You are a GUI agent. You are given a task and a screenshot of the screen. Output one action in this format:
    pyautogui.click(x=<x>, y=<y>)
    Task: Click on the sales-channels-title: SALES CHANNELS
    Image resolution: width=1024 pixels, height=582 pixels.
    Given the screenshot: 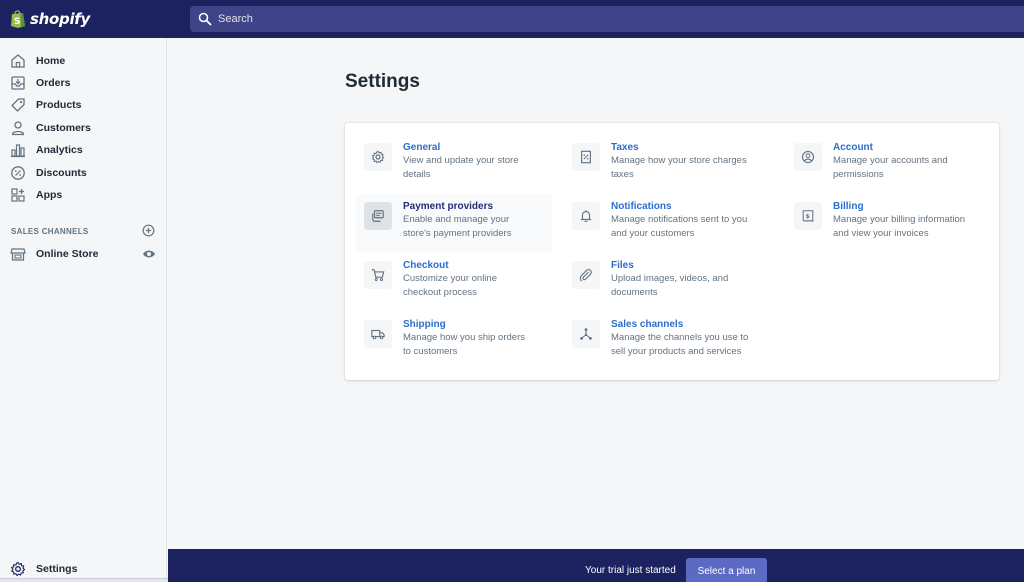 What is the action you would take?
    pyautogui.click(x=50, y=231)
    